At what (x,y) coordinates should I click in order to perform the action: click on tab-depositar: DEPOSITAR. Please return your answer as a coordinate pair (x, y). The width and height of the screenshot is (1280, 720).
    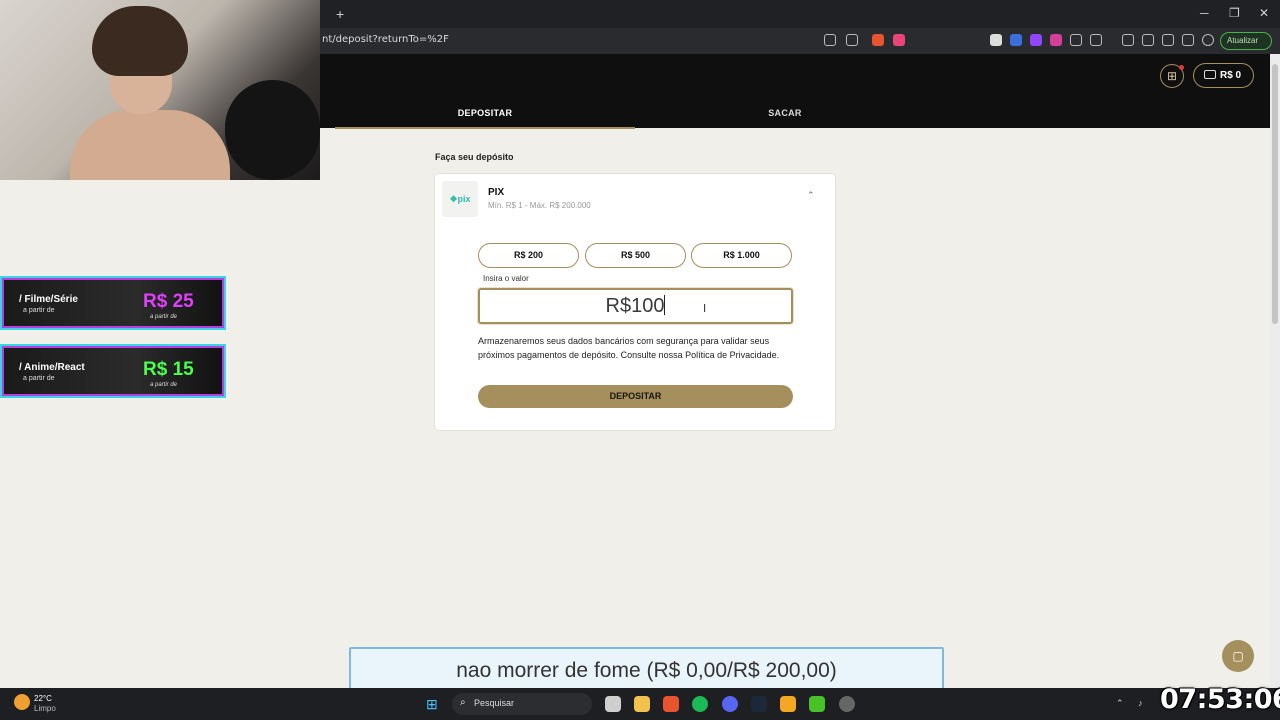
    Looking at the image, I should click on (485, 113).